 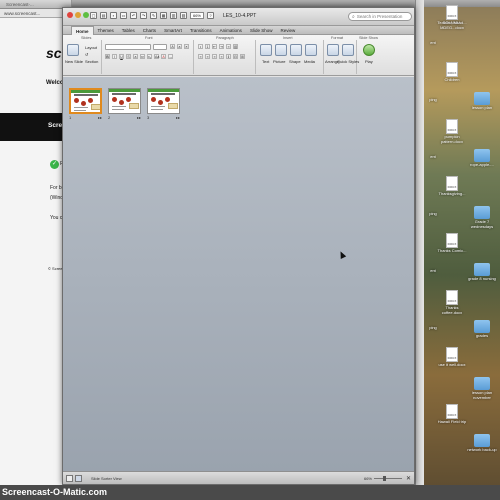 What do you see at coordinates (214, 56) in the screenshot?
I see `align-right-icon: ≡` at bounding box center [214, 56].